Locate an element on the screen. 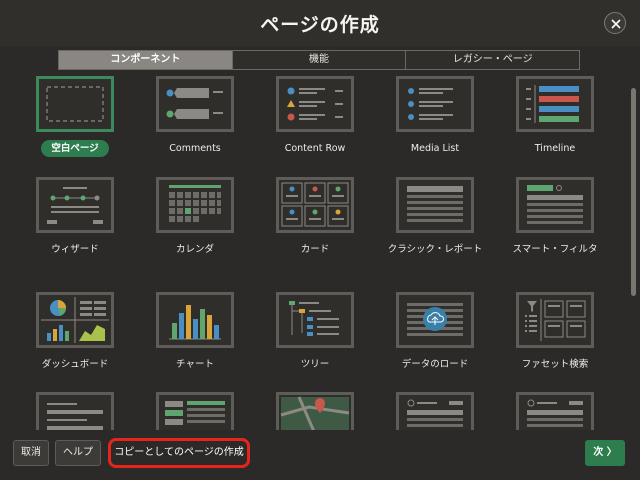 This screenshot has height=480, width=640. tab-components: コンポーネント is located at coordinates (146, 60).